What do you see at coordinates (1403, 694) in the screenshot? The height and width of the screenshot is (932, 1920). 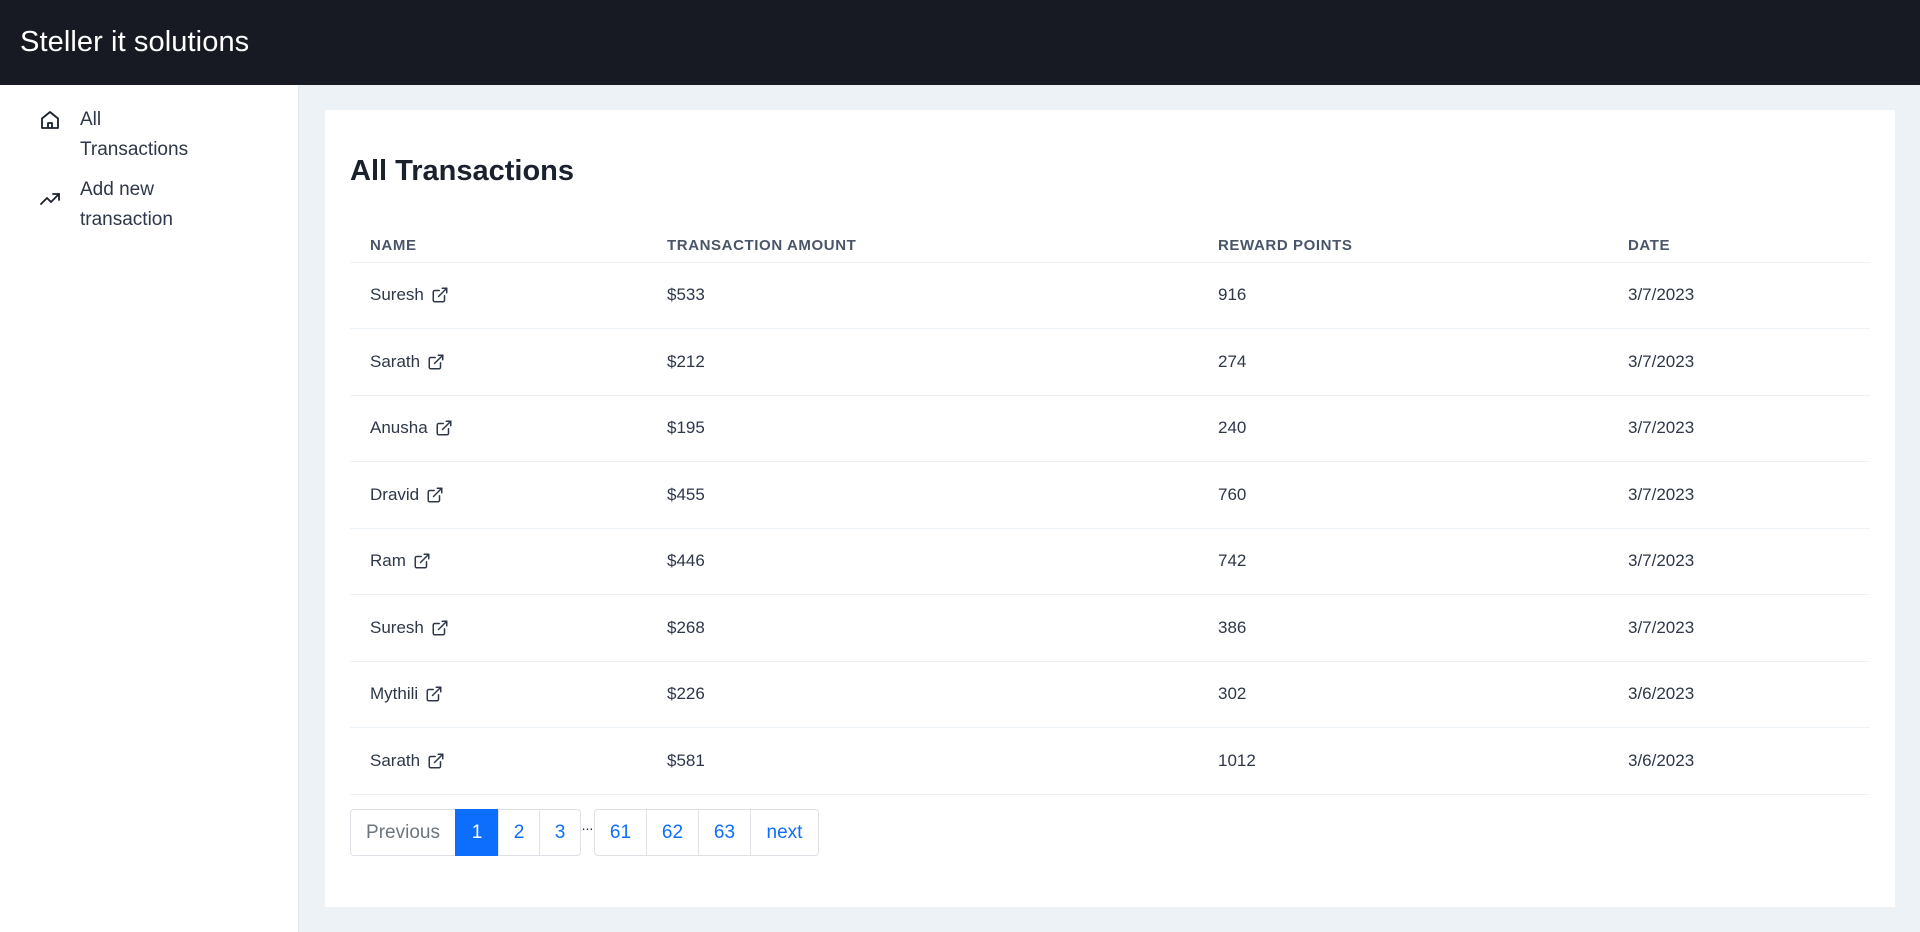 I see `cell-reward-points: 302` at bounding box center [1403, 694].